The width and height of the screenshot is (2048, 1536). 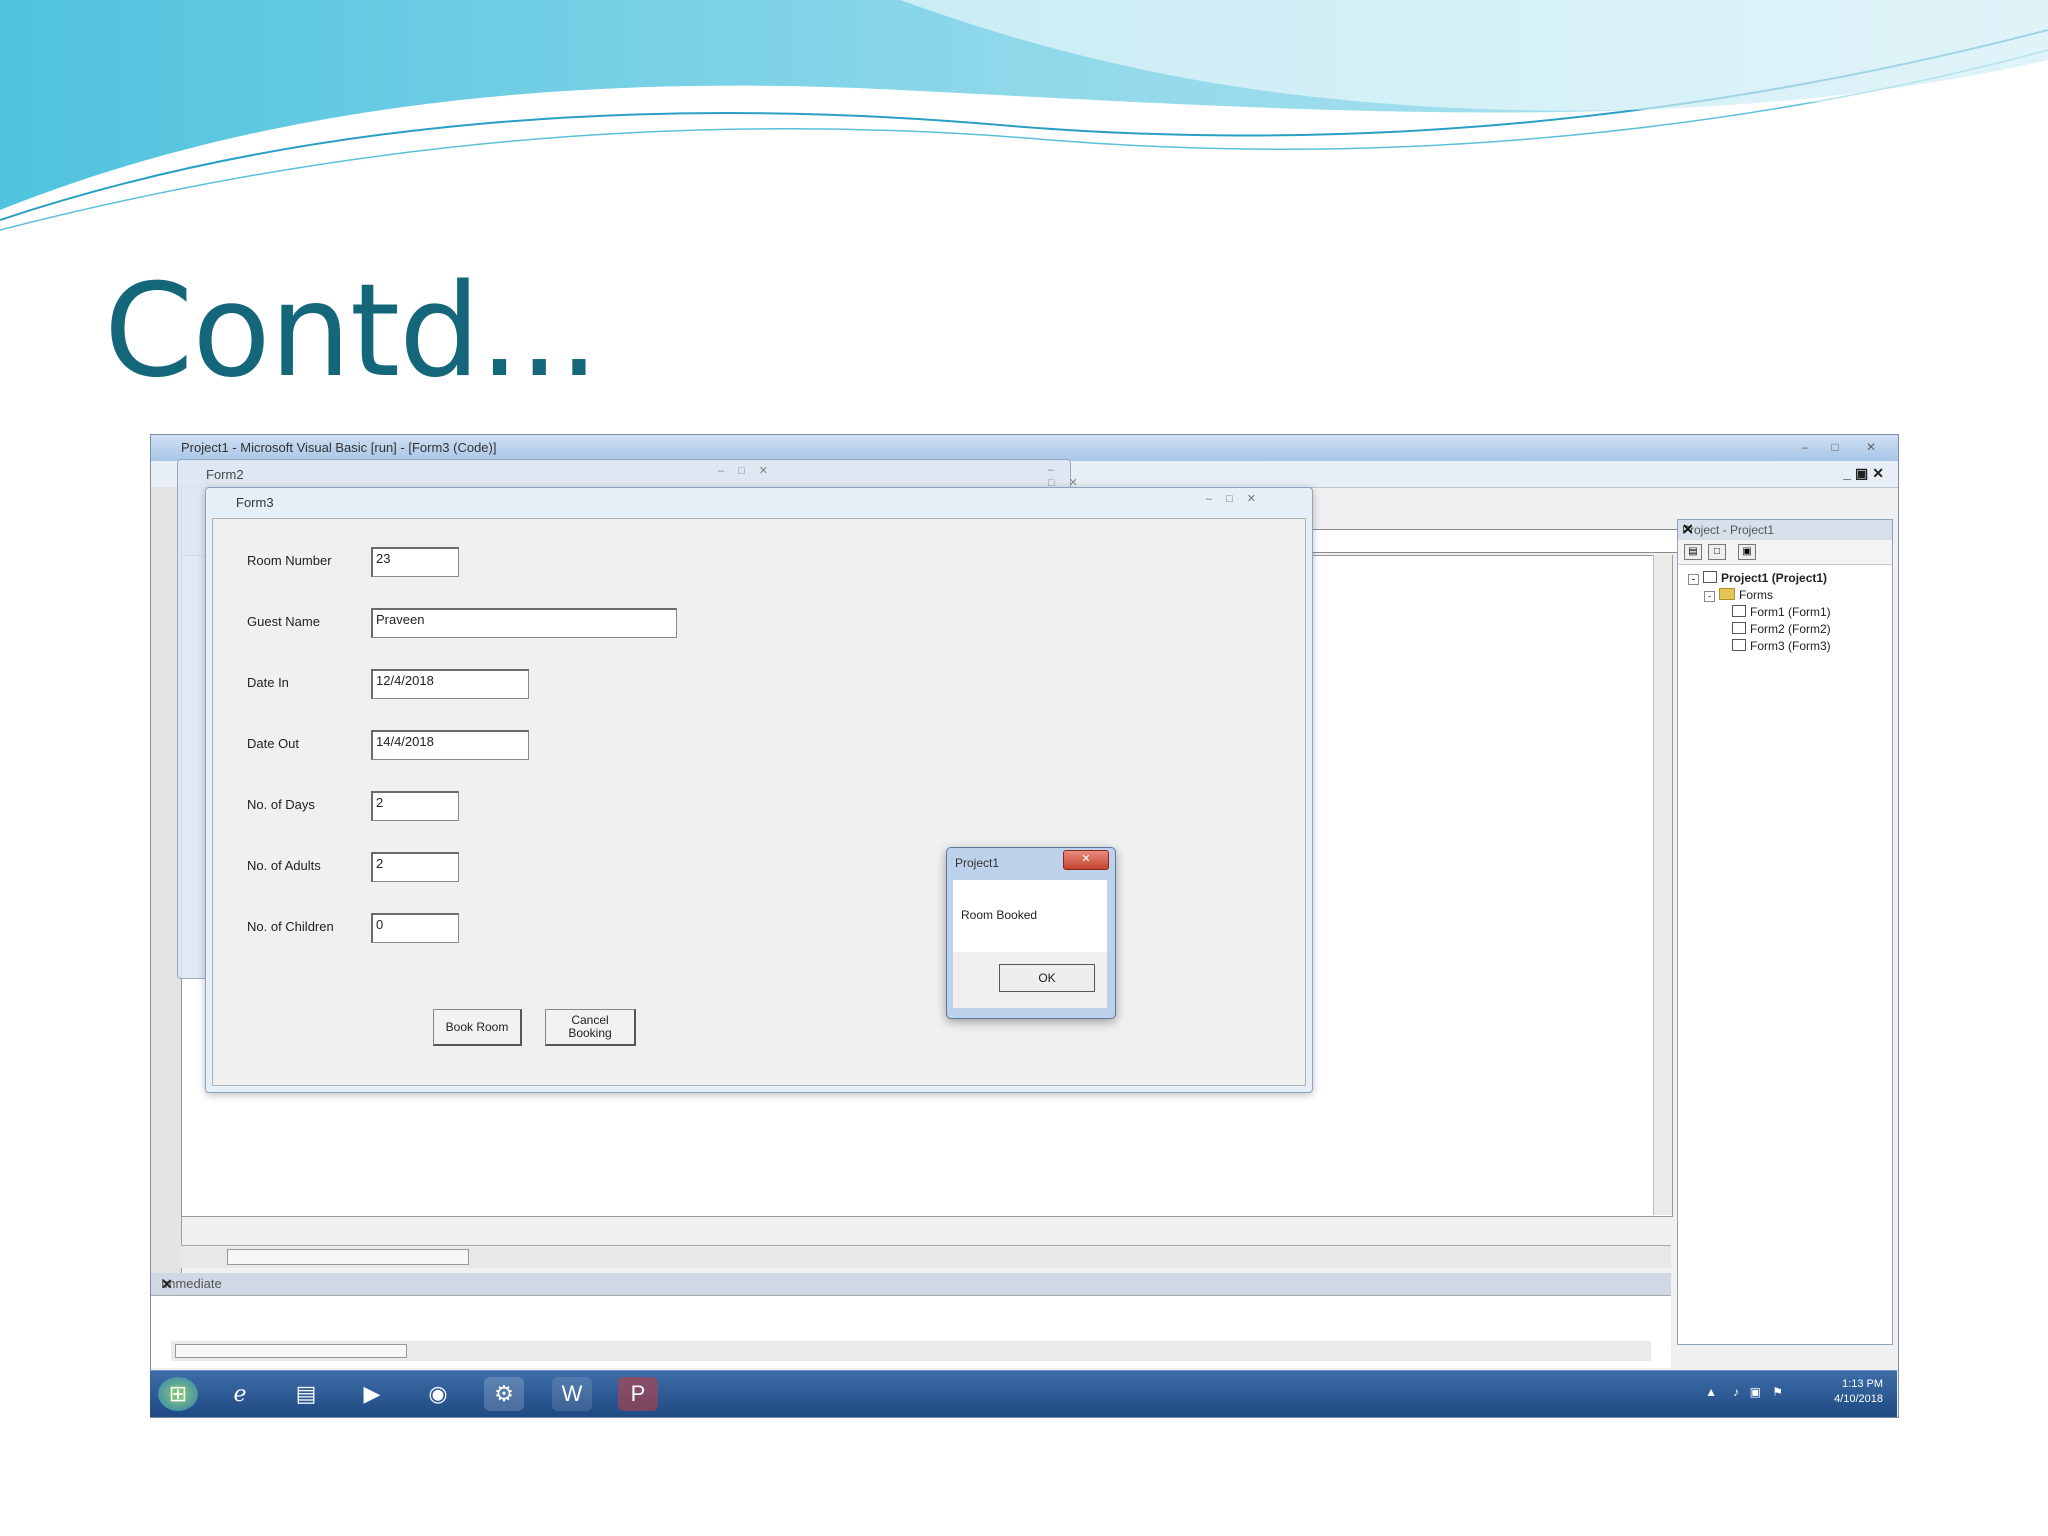 I want to click on date-out-field: 14/4/2018, so click(x=450, y=745).